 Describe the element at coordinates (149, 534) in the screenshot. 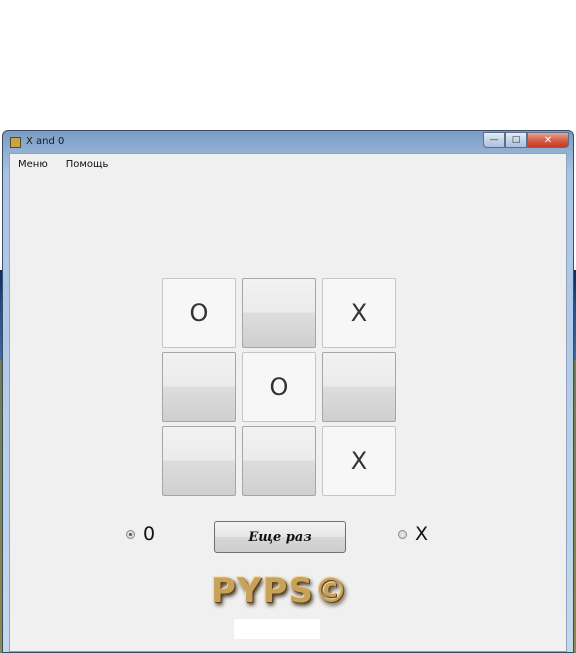

I see `radio-o-label: 0` at that location.